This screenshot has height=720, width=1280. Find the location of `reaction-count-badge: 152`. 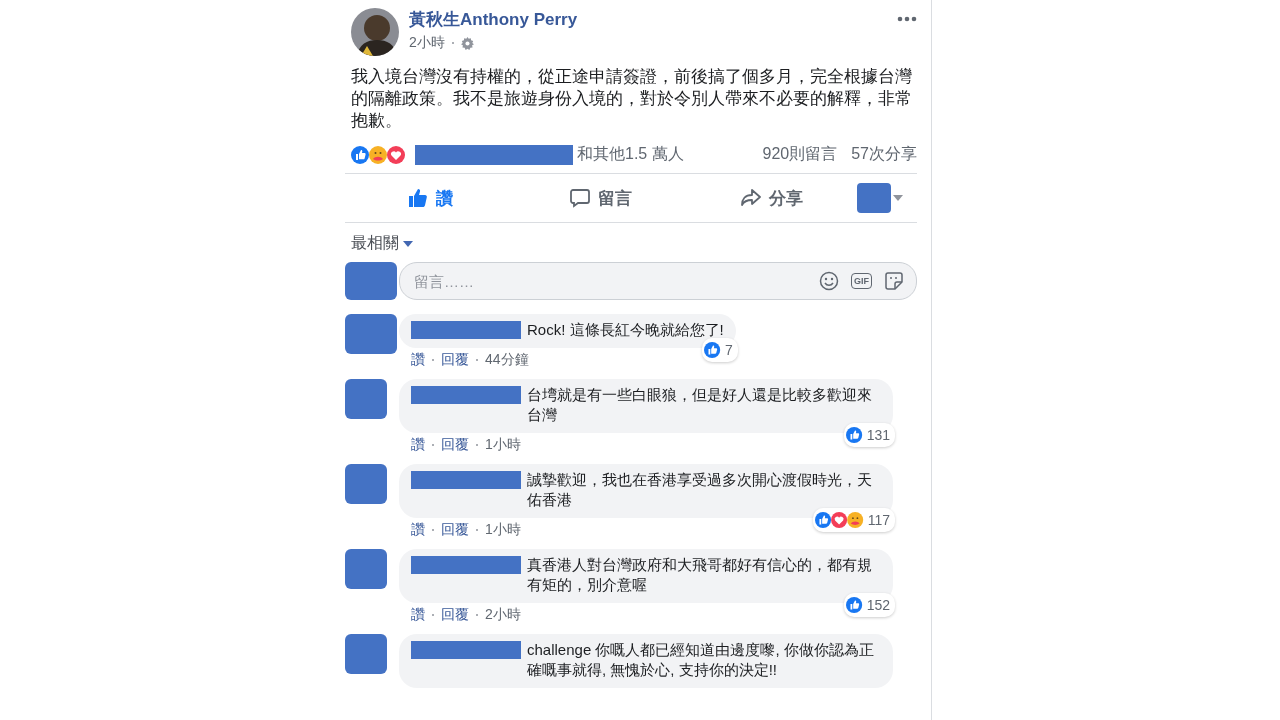

reaction-count-badge: 152 is located at coordinates (869, 605).